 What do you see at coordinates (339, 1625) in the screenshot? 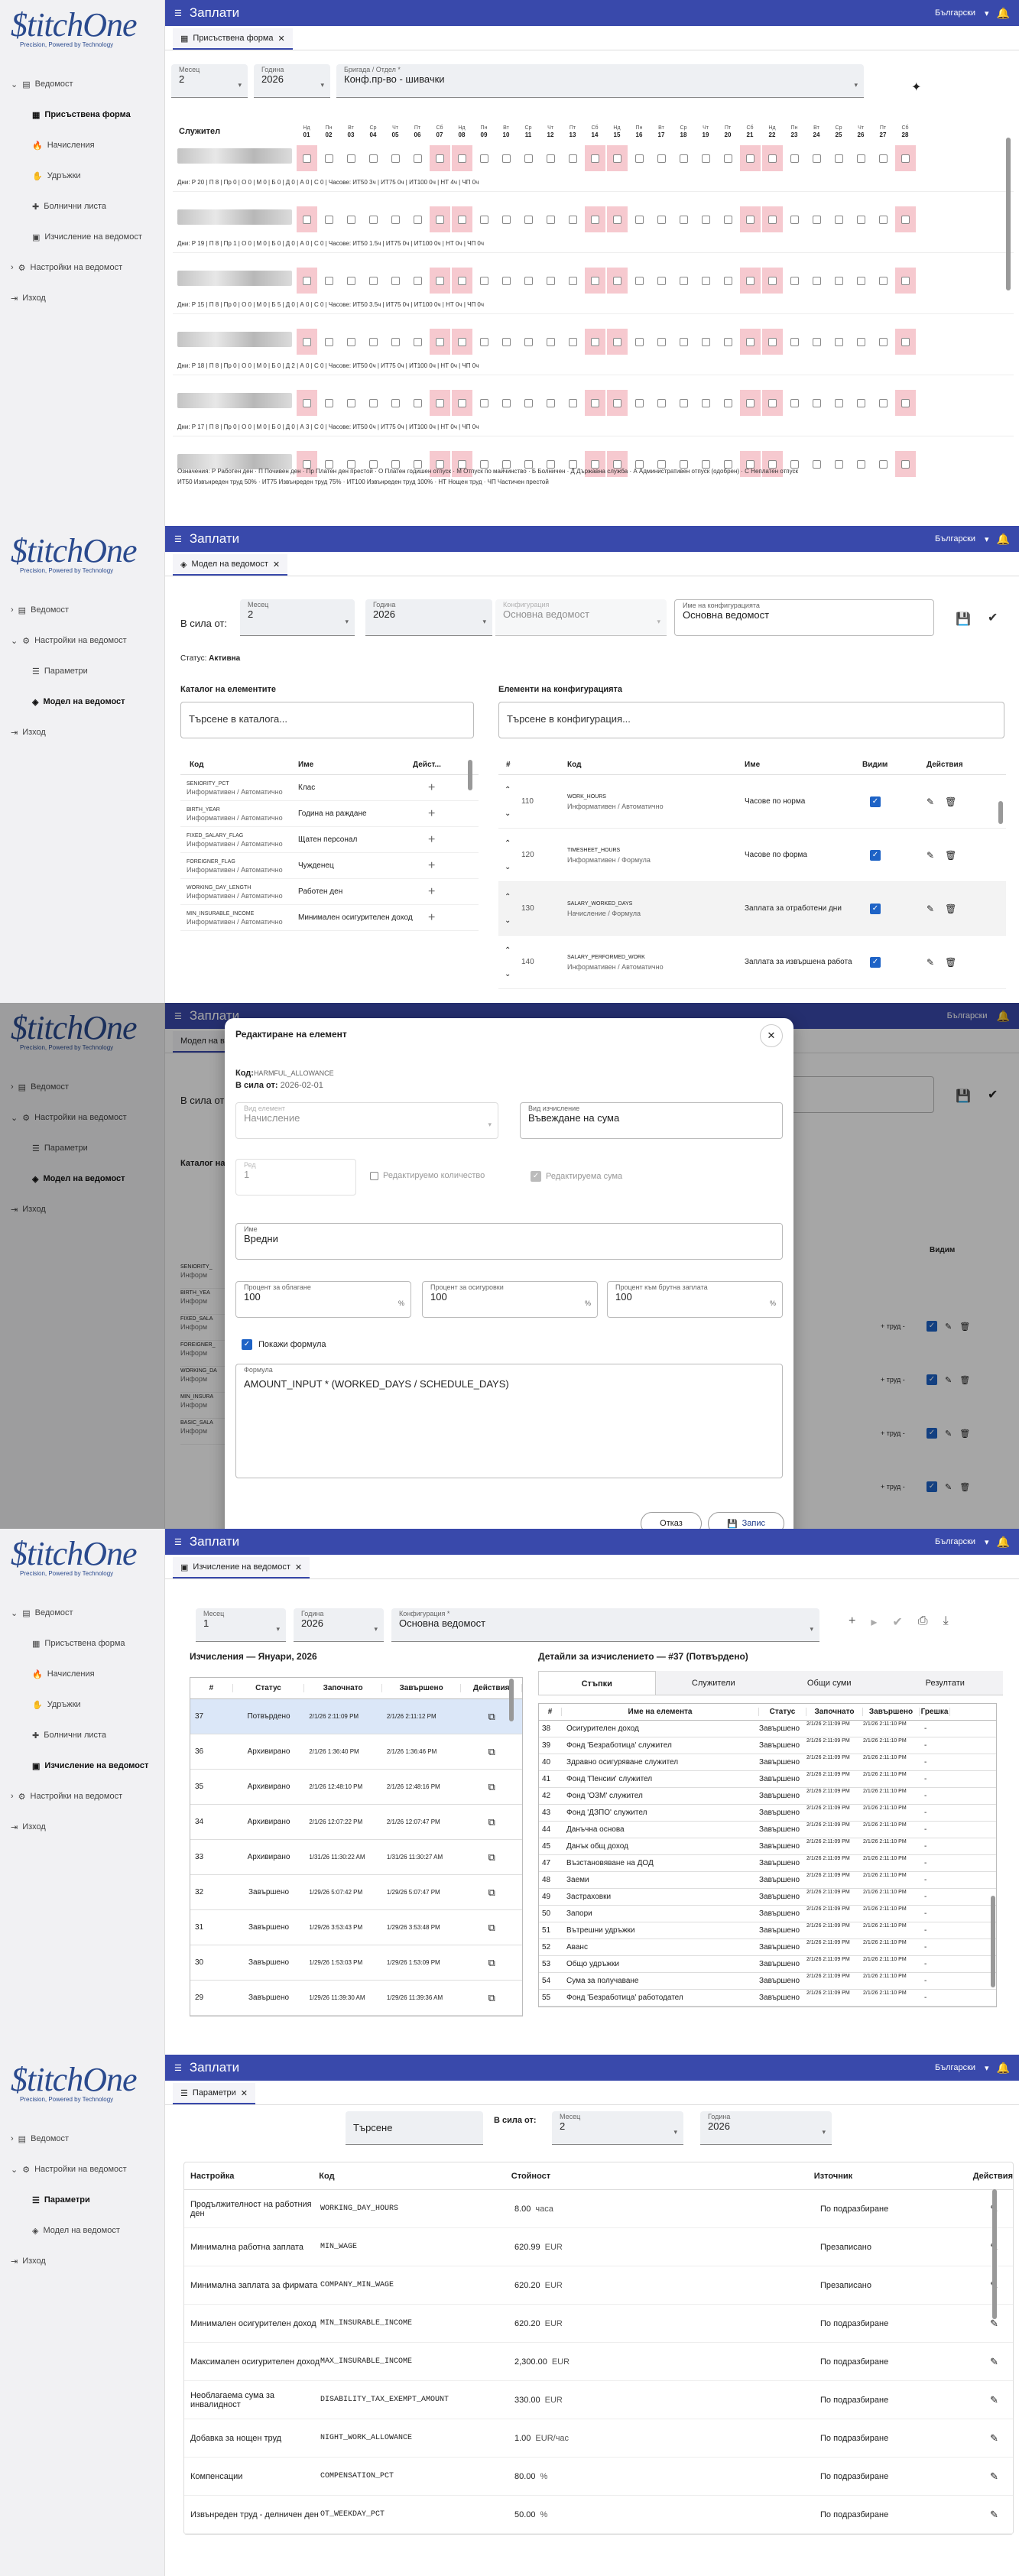
I see `year-select: Година 2026 ▾` at bounding box center [339, 1625].